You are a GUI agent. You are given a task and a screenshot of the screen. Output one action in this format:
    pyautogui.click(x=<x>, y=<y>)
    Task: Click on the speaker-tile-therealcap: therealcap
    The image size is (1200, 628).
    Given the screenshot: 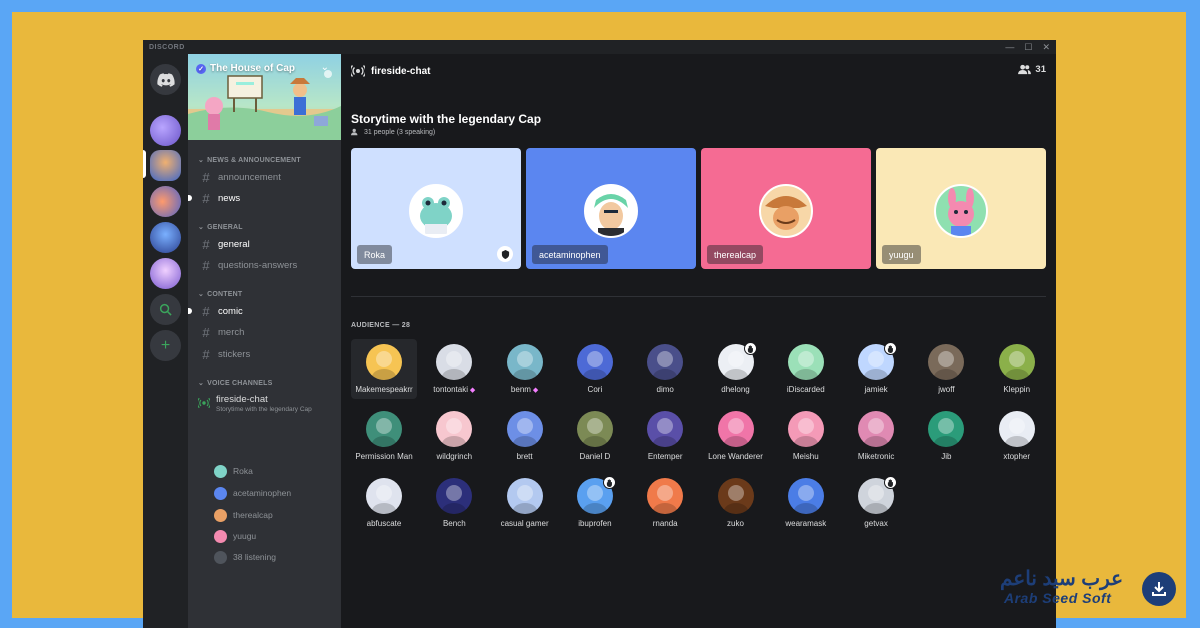 What is the action you would take?
    pyautogui.click(x=786, y=208)
    